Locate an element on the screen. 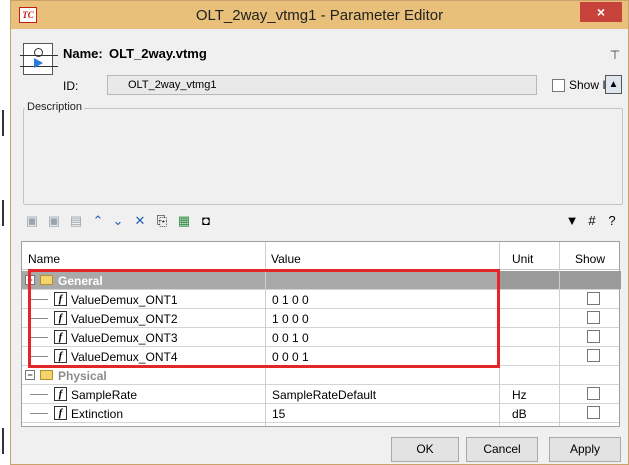 The height and width of the screenshot is (465, 629). help-icon: ? is located at coordinates (612, 221).